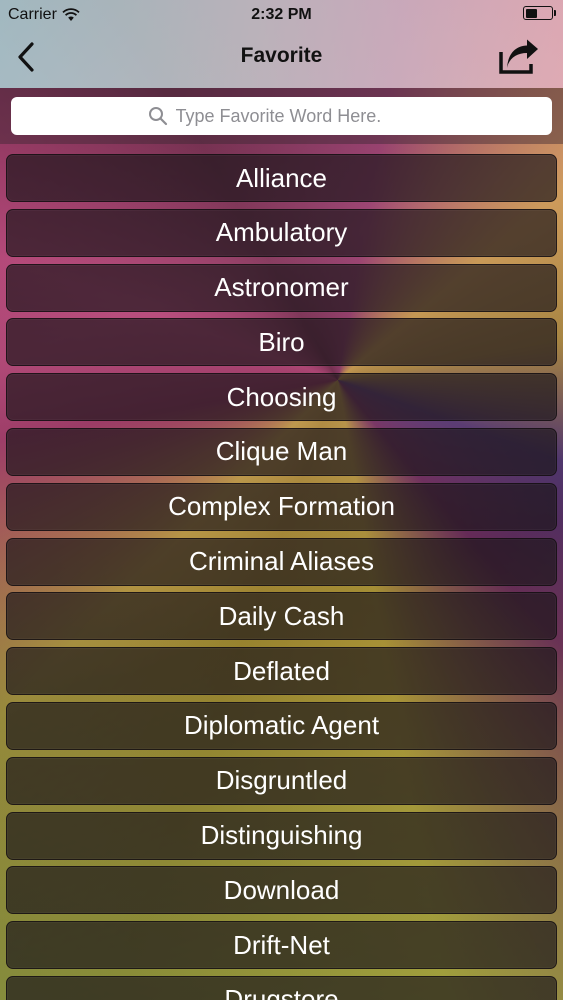 This screenshot has width=563, height=1000. I want to click on status-time: 2:32 PM, so click(281, 14).